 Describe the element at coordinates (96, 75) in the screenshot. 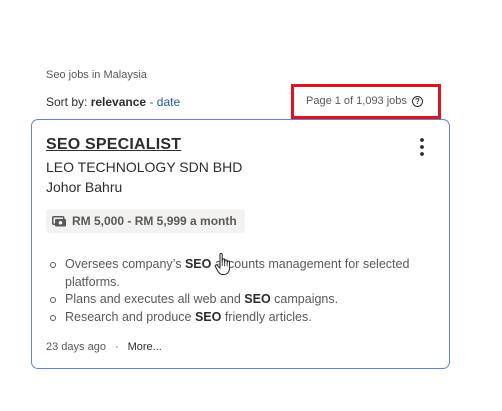

I see `results-context-title: Seo jobs in Malaysia` at that location.